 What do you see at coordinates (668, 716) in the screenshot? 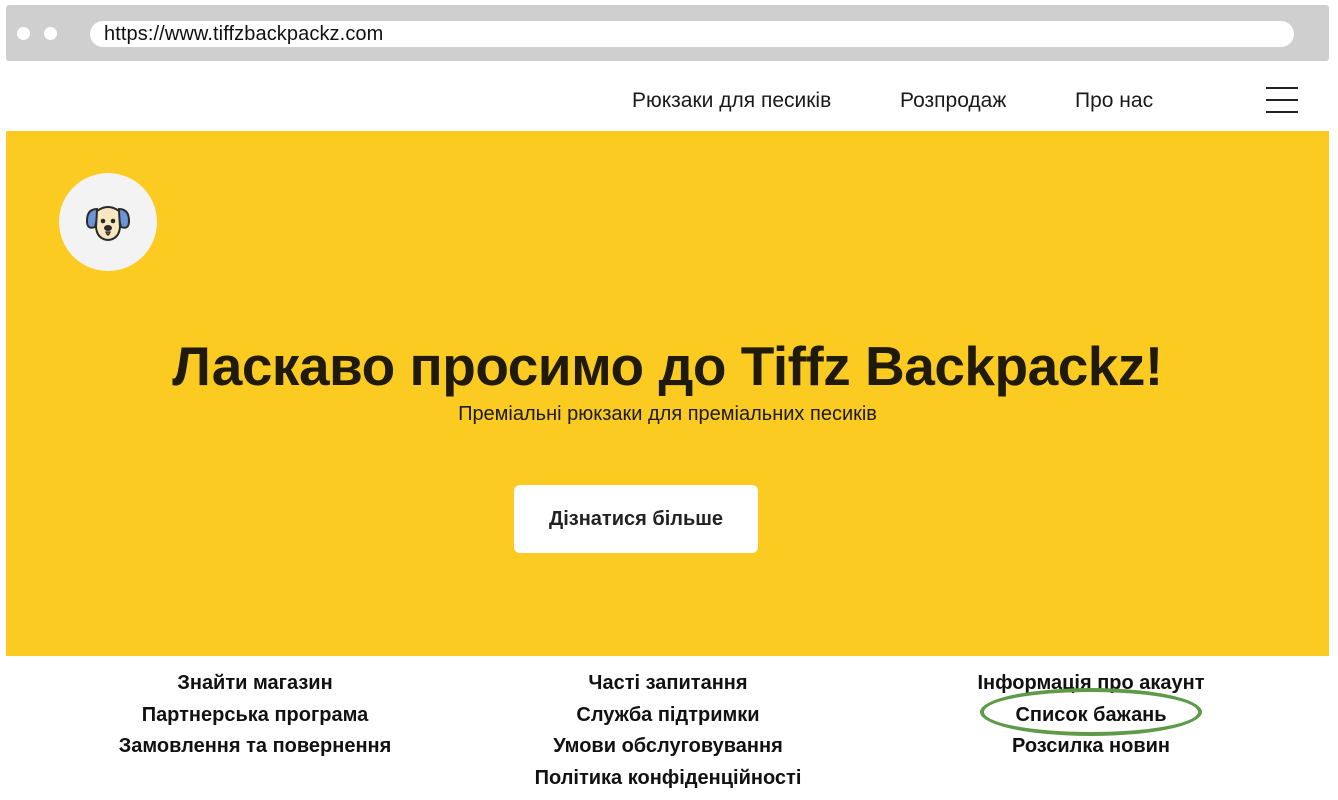
I see `footer-link-support: Служба підтримки` at bounding box center [668, 716].